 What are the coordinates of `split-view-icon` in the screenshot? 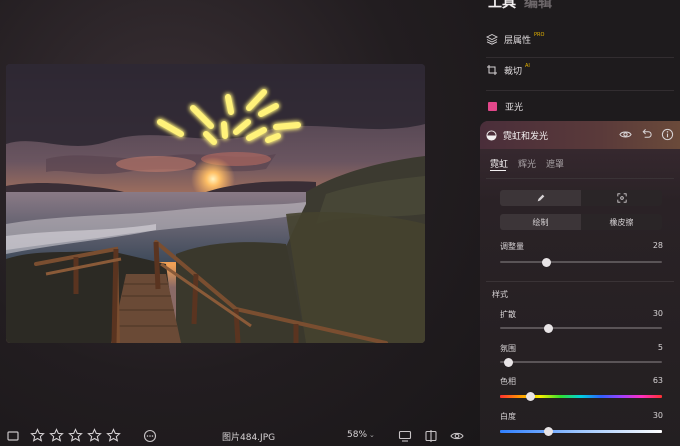 It's located at (431, 436).